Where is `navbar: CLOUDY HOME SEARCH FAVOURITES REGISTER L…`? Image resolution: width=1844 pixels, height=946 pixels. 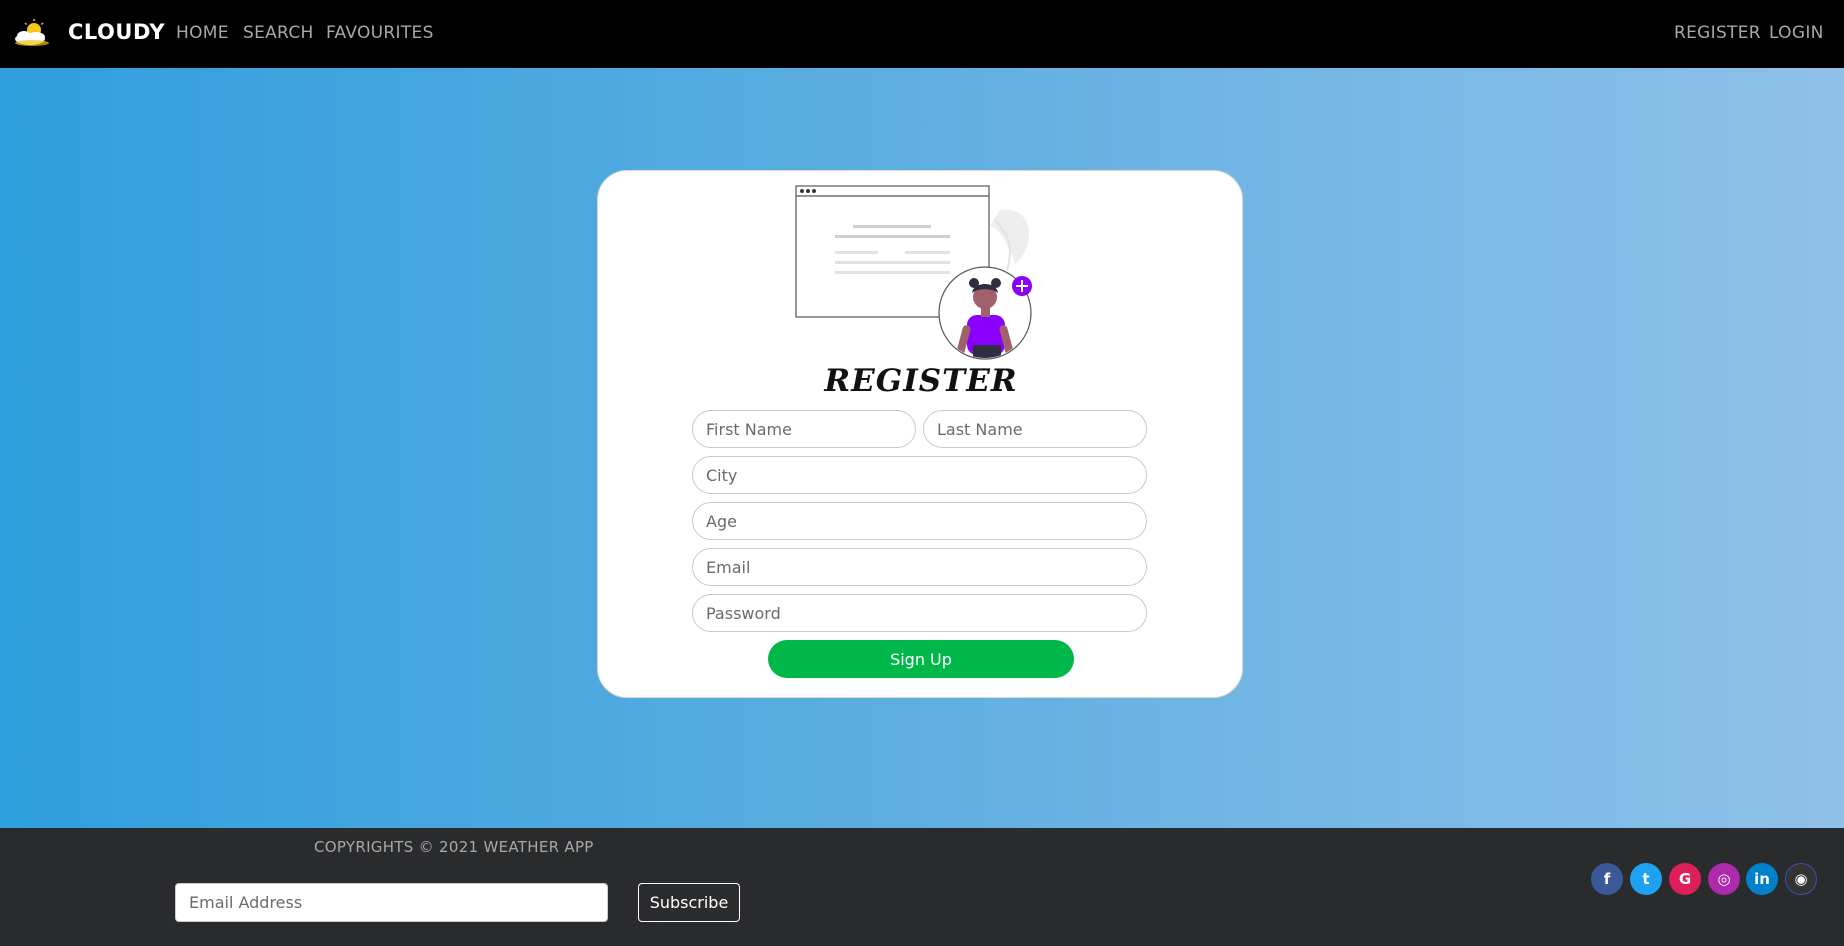 navbar: CLOUDY HOME SEARCH FAVOURITES REGISTER L… is located at coordinates (922, 34).